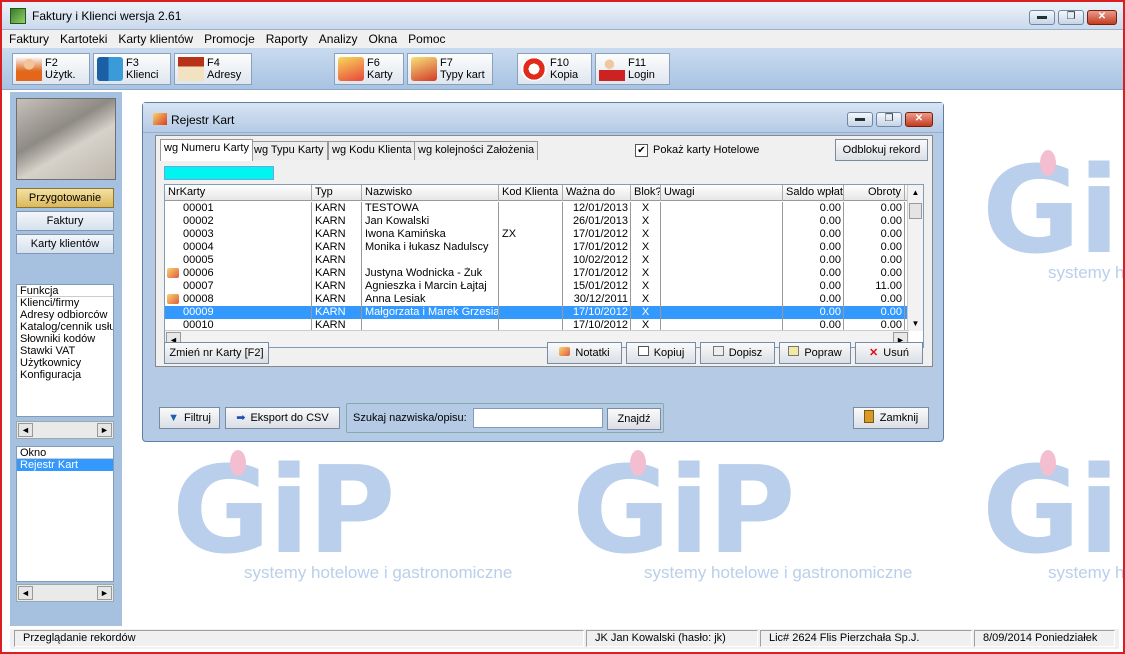 This screenshot has height=654, width=1125. What do you see at coordinates (83, 39) in the screenshot?
I see `menu-kartoteki: Kartoteki` at bounding box center [83, 39].